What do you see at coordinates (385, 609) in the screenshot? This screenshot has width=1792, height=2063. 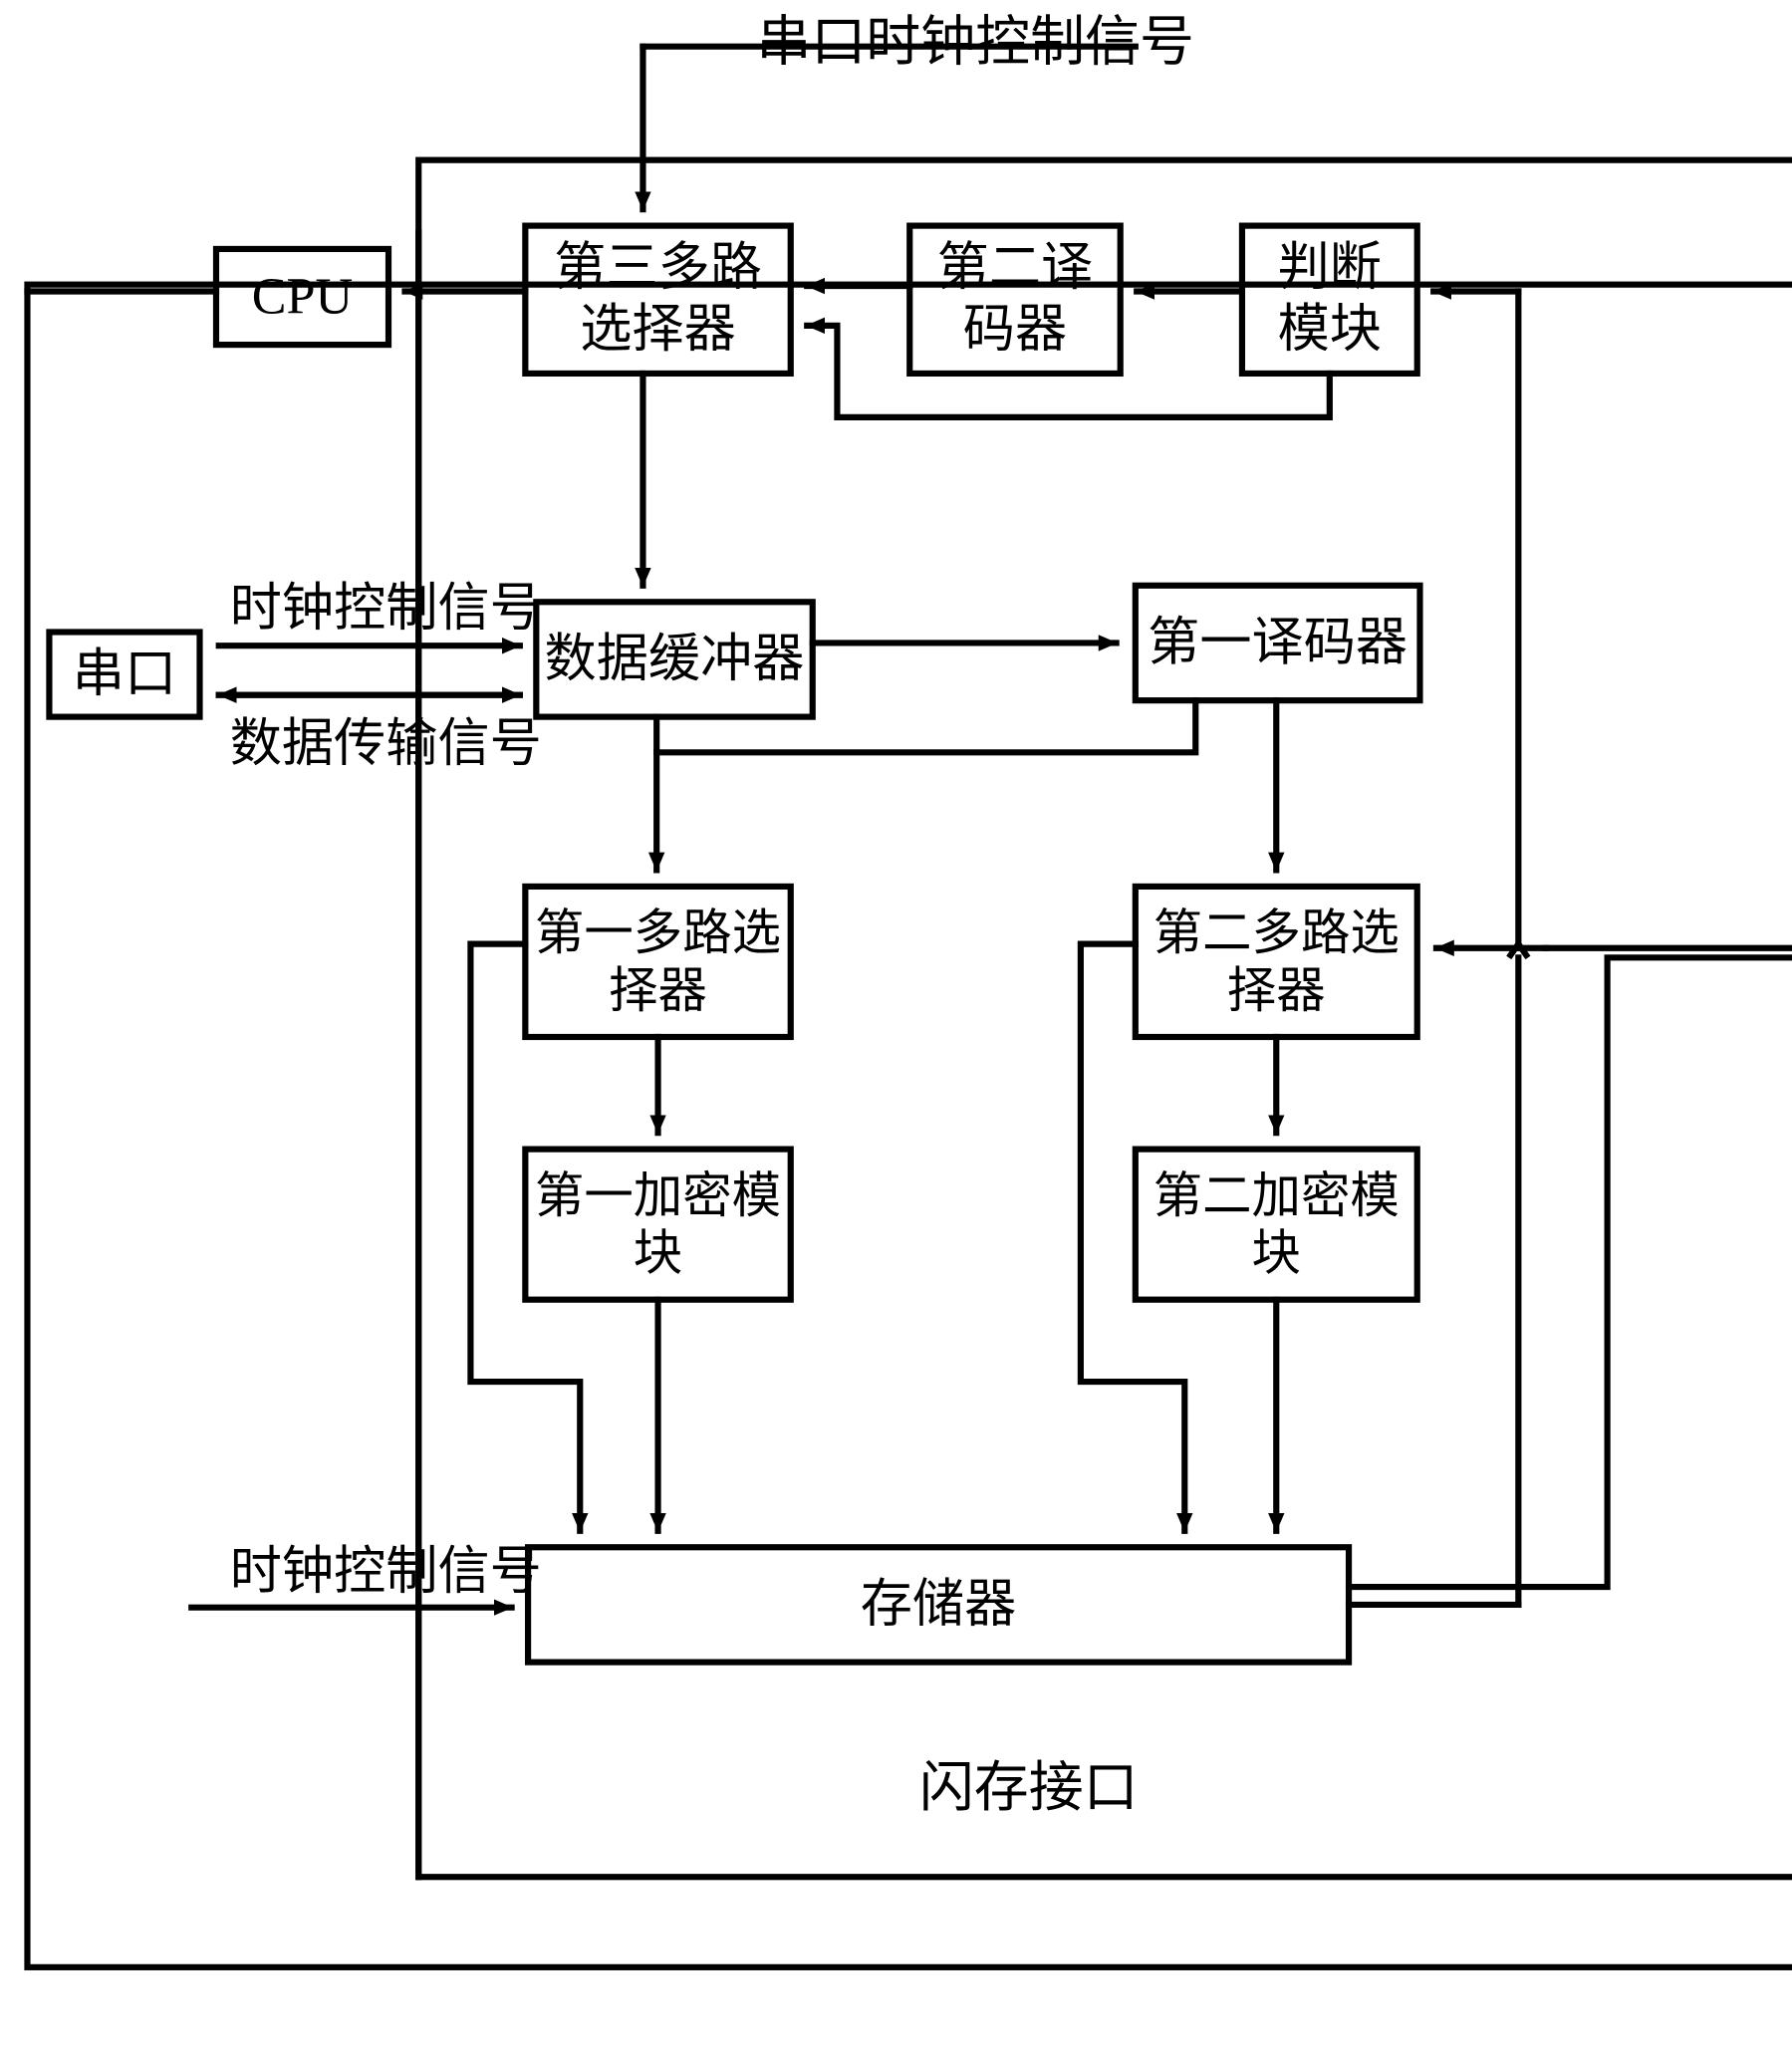 I see `label-clock-control-signal-top: 时钟控制信号` at bounding box center [385, 609].